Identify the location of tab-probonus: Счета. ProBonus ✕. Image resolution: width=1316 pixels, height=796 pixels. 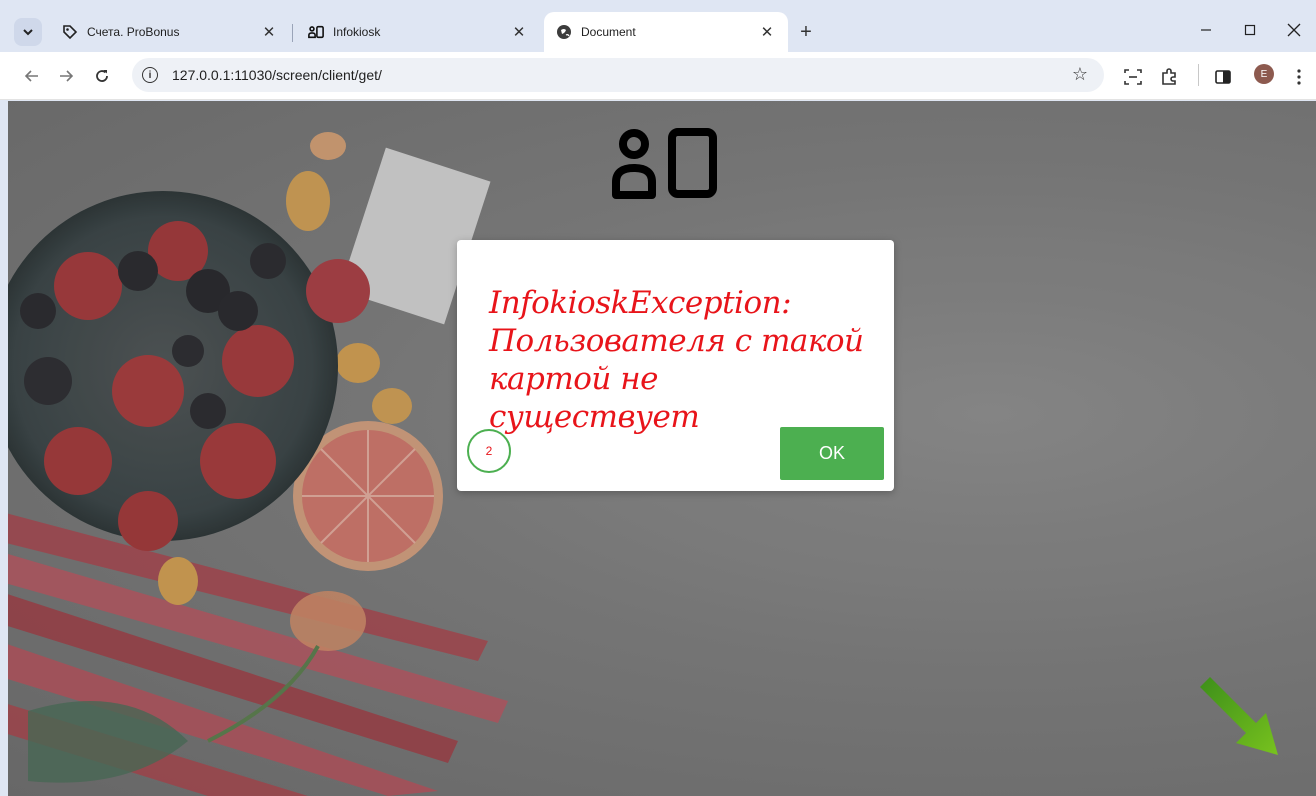
(170, 32).